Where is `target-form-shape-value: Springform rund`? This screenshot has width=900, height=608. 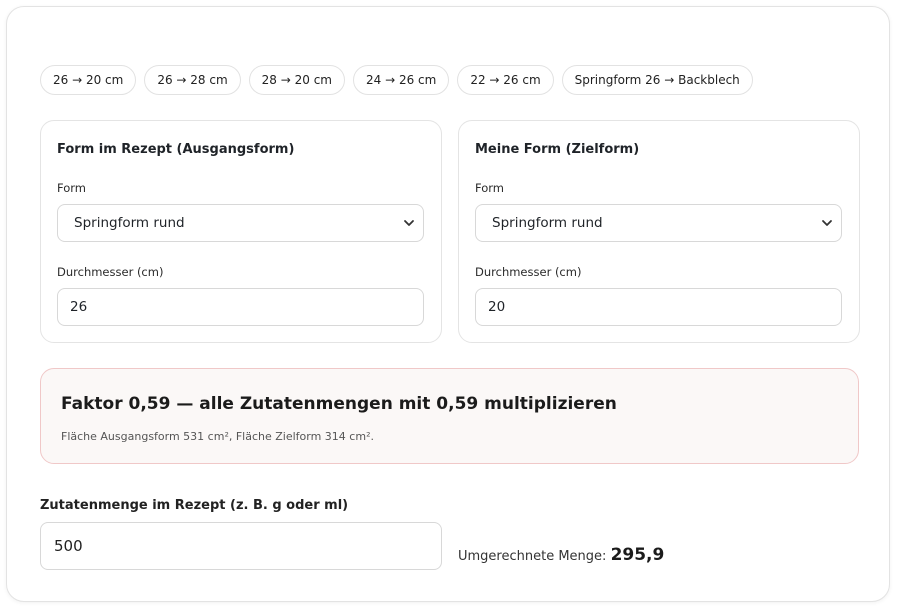
target-form-shape-value: Springform rund is located at coordinates (547, 223).